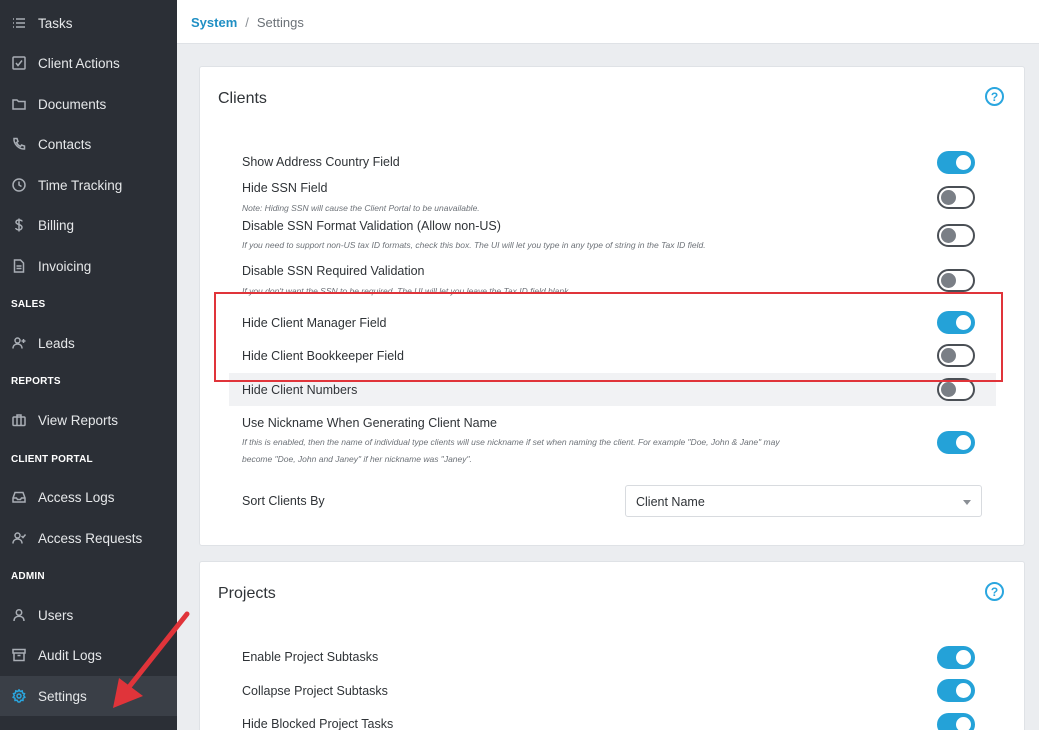 This screenshot has width=1039, height=730. What do you see at coordinates (56, 615) in the screenshot?
I see `sidebar-item-label: Users` at bounding box center [56, 615].